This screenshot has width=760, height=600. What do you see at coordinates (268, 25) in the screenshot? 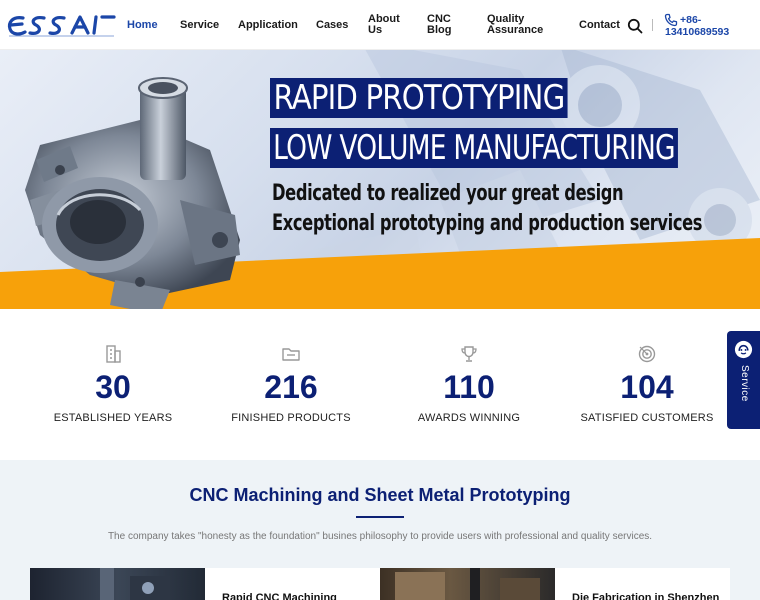
I see `nav-application: Application` at bounding box center [268, 25].